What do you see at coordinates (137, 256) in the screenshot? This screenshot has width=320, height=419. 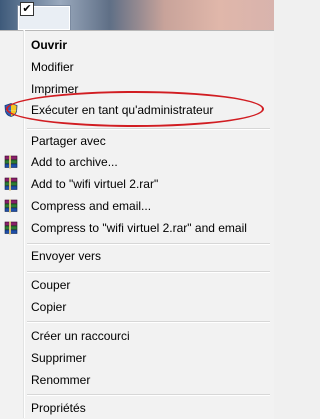 I see `menu-item-send-to: Envoyer vers` at bounding box center [137, 256].